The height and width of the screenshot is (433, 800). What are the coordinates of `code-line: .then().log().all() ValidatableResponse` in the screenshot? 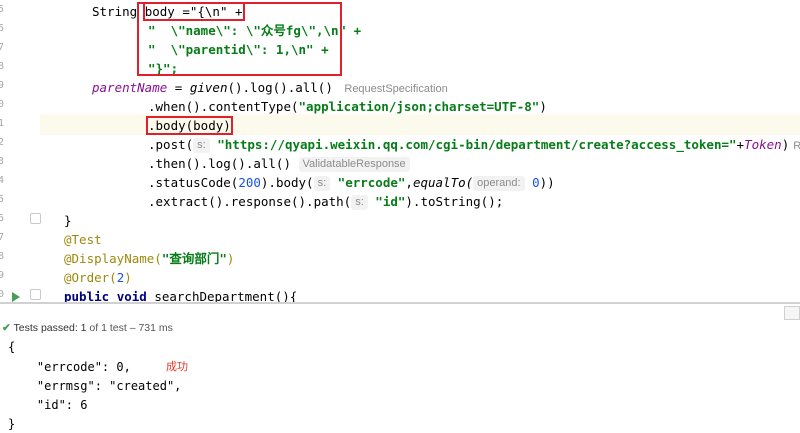 It's located at (279, 163).